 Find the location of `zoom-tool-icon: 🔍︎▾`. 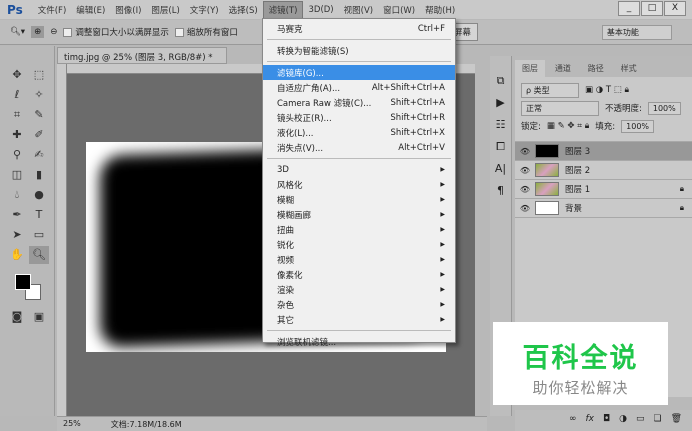

zoom-tool-icon: 🔍︎▾ is located at coordinates (17, 32).